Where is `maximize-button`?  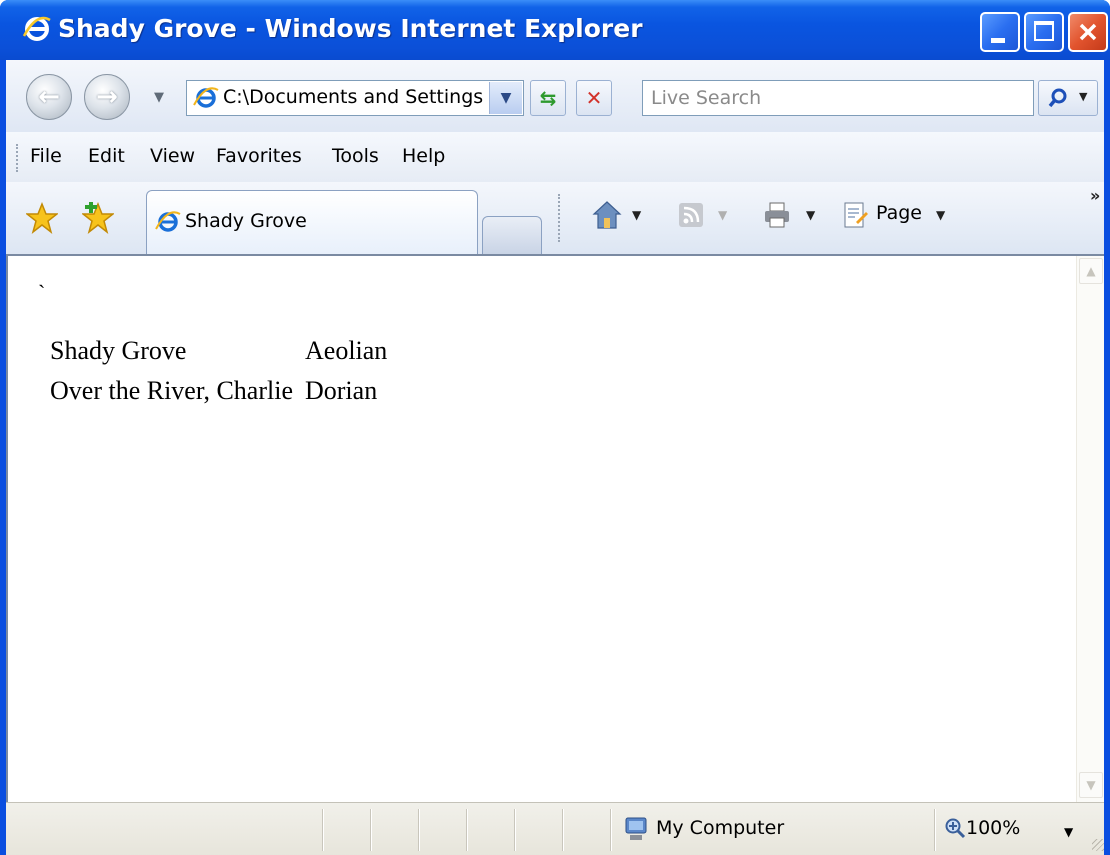 maximize-button is located at coordinates (1044, 32).